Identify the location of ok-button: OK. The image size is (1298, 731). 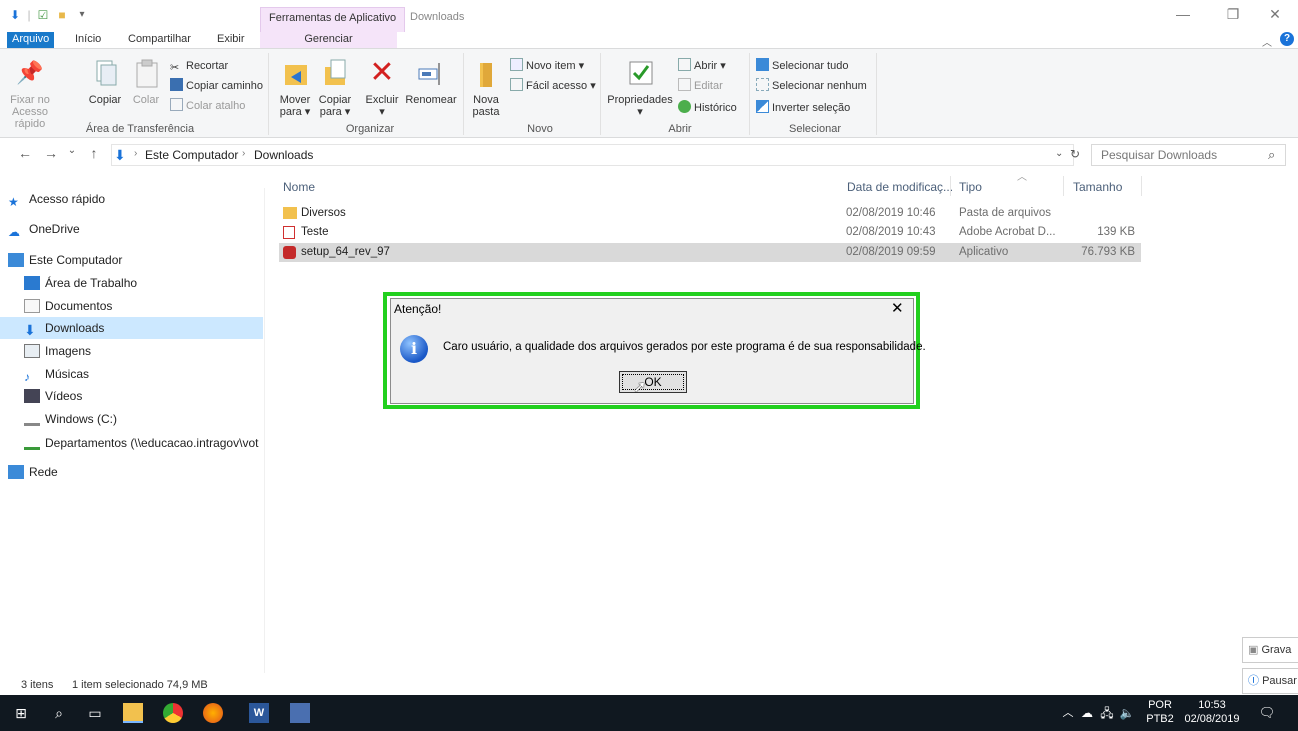
(653, 382).